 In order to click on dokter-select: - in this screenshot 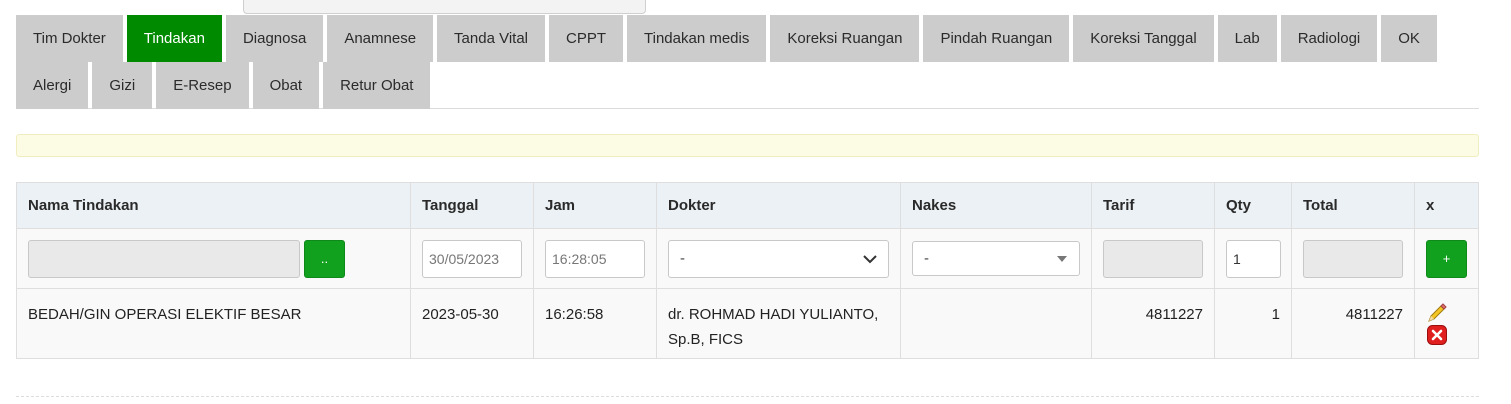, I will do `click(778, 258)`.